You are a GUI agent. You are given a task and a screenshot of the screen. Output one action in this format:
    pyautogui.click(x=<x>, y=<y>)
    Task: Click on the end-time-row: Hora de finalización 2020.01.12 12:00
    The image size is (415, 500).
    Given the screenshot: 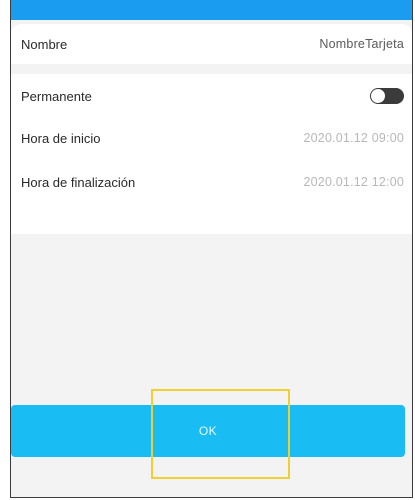 What is the action you would take?
    pyautogui.click(x=211, y=182)
    